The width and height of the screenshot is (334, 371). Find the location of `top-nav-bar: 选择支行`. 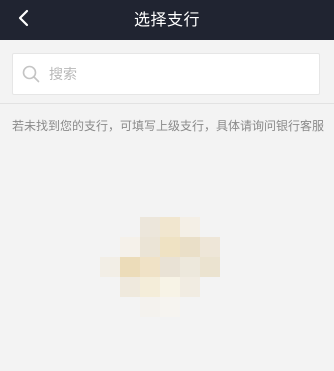

top-nav-bar: 选择支行 is located at coordinates (167, 20).